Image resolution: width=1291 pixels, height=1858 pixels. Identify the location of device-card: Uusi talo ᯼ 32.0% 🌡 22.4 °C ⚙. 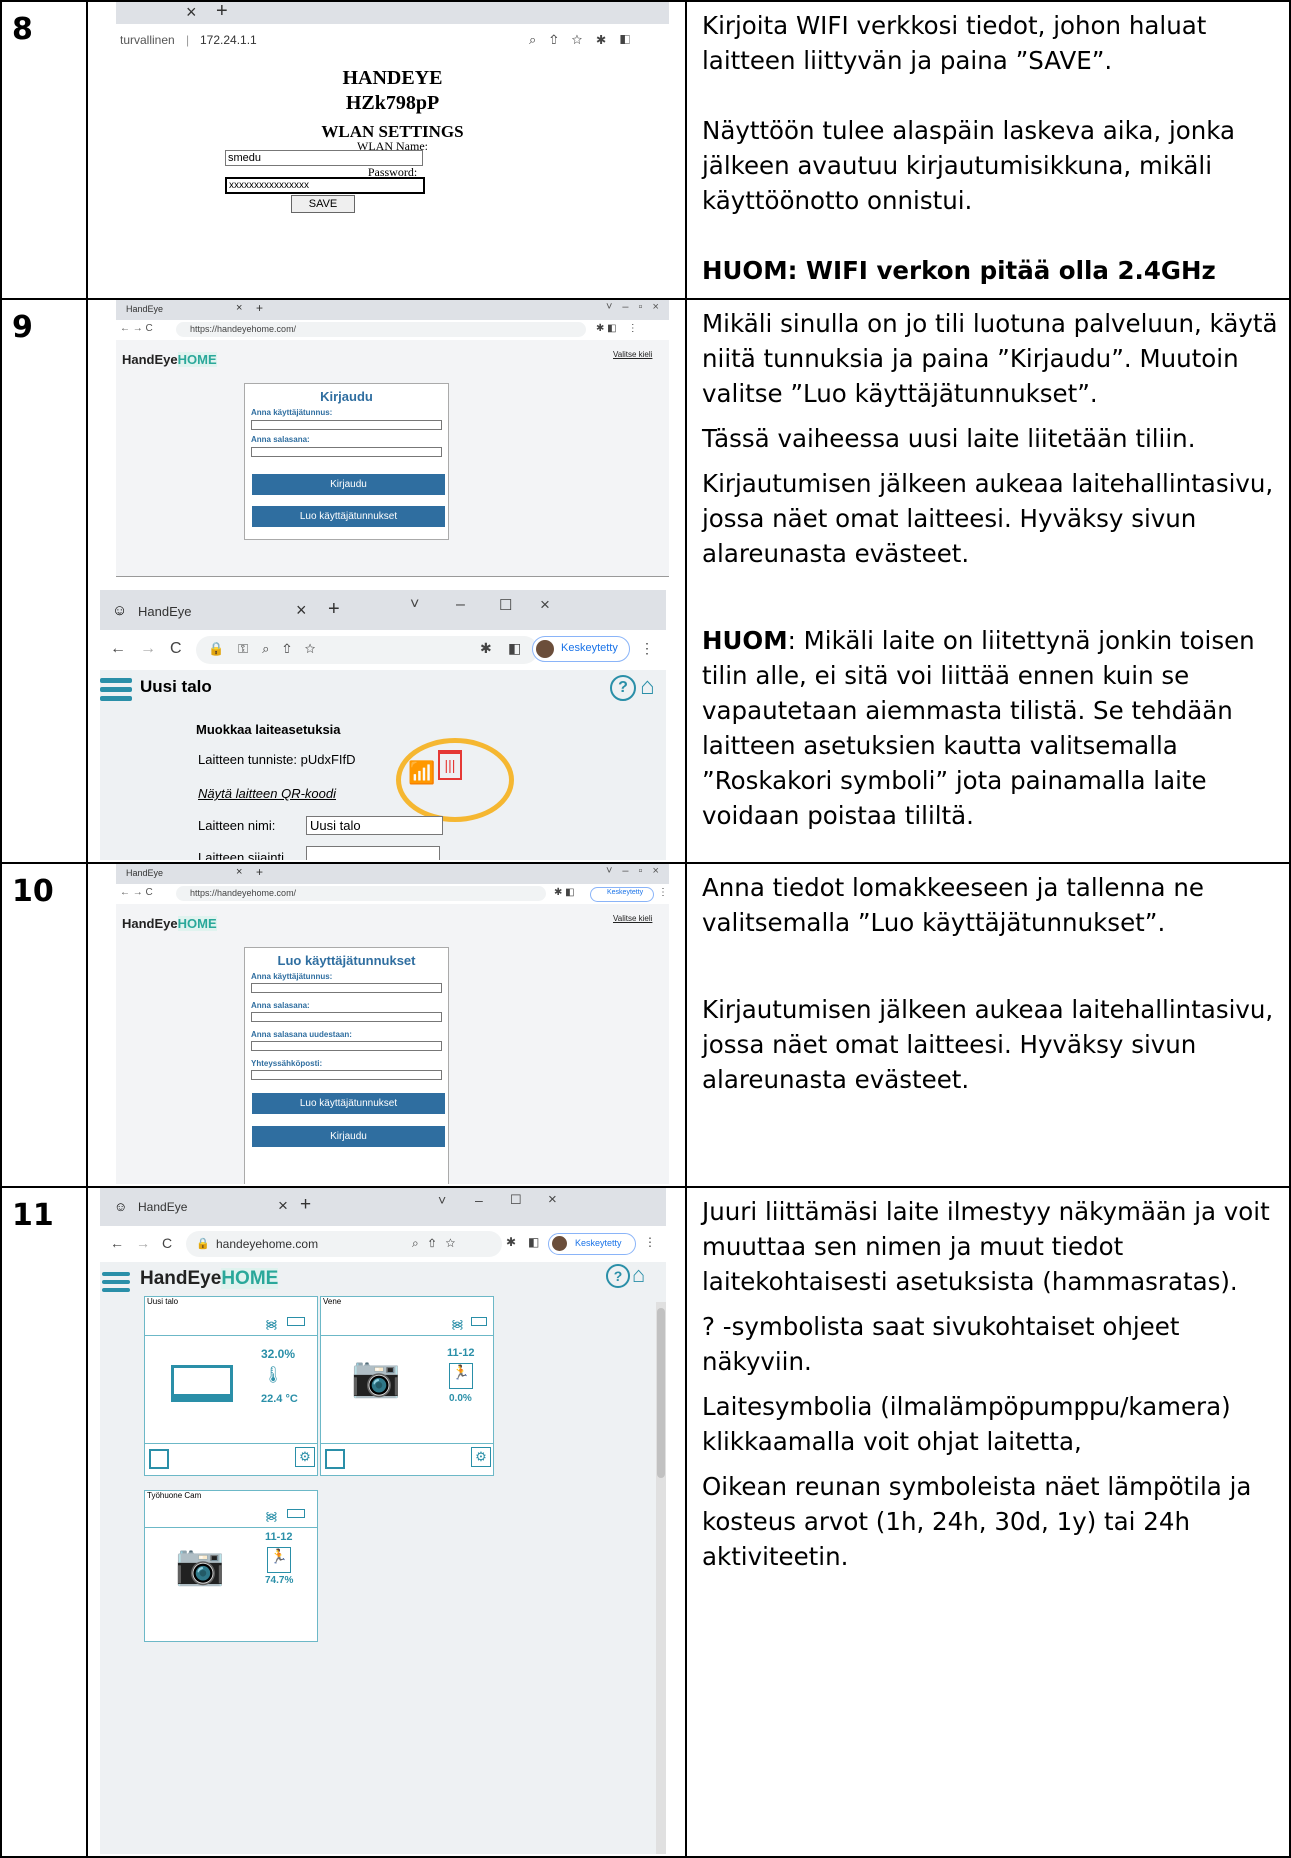
(231, 1386).